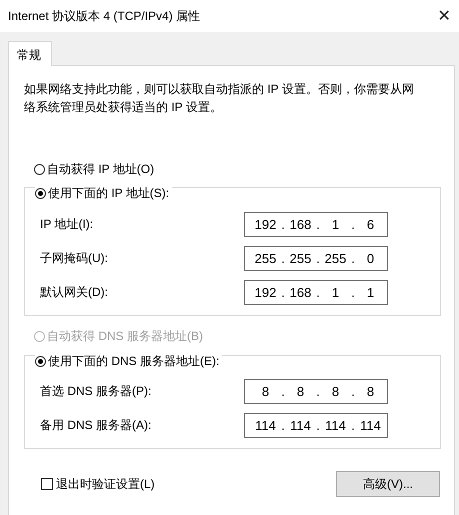 The width and height of the screenshot is (459, 515). What do you see at coordinates (96, 425) in the screenshot?
I see `field-label: 备用 DNS 服务器(A):` at bounding box center [96, 425].